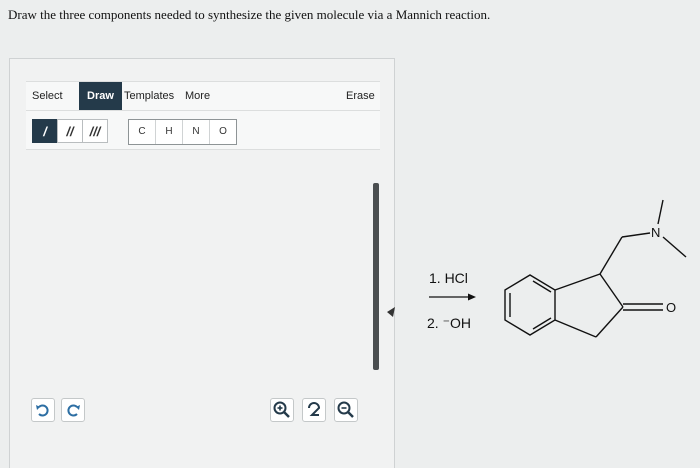 This screenshot has height=468, width=700. I want to click on zoom-reset-button, so click(314, 410).